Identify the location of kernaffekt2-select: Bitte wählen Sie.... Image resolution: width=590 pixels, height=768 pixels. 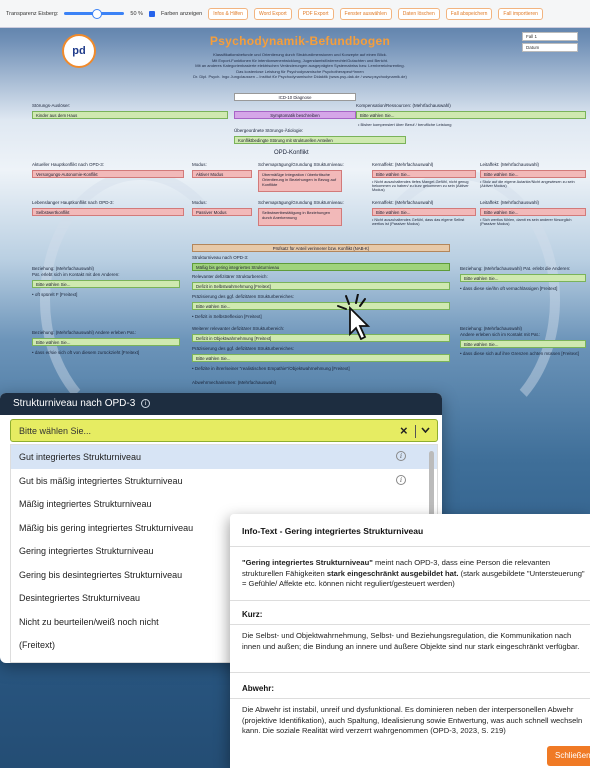
(424, 212).